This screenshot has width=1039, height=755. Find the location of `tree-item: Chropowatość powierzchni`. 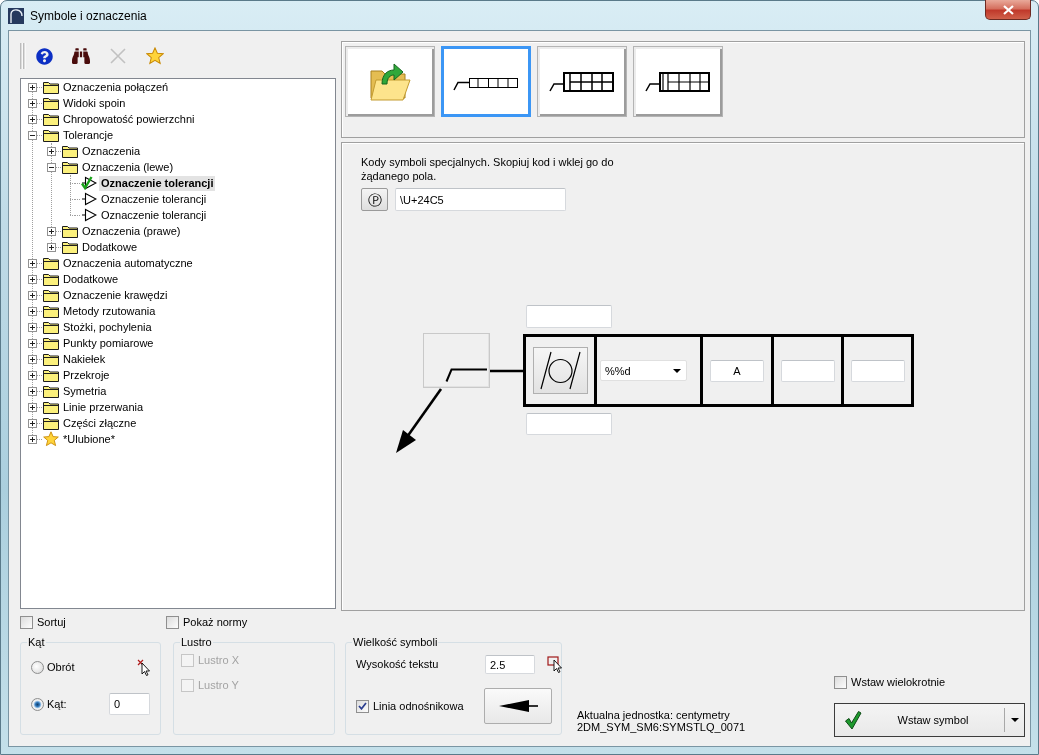

tree-item: Chropowatość powierzchni is located at coordinates (129, 119).